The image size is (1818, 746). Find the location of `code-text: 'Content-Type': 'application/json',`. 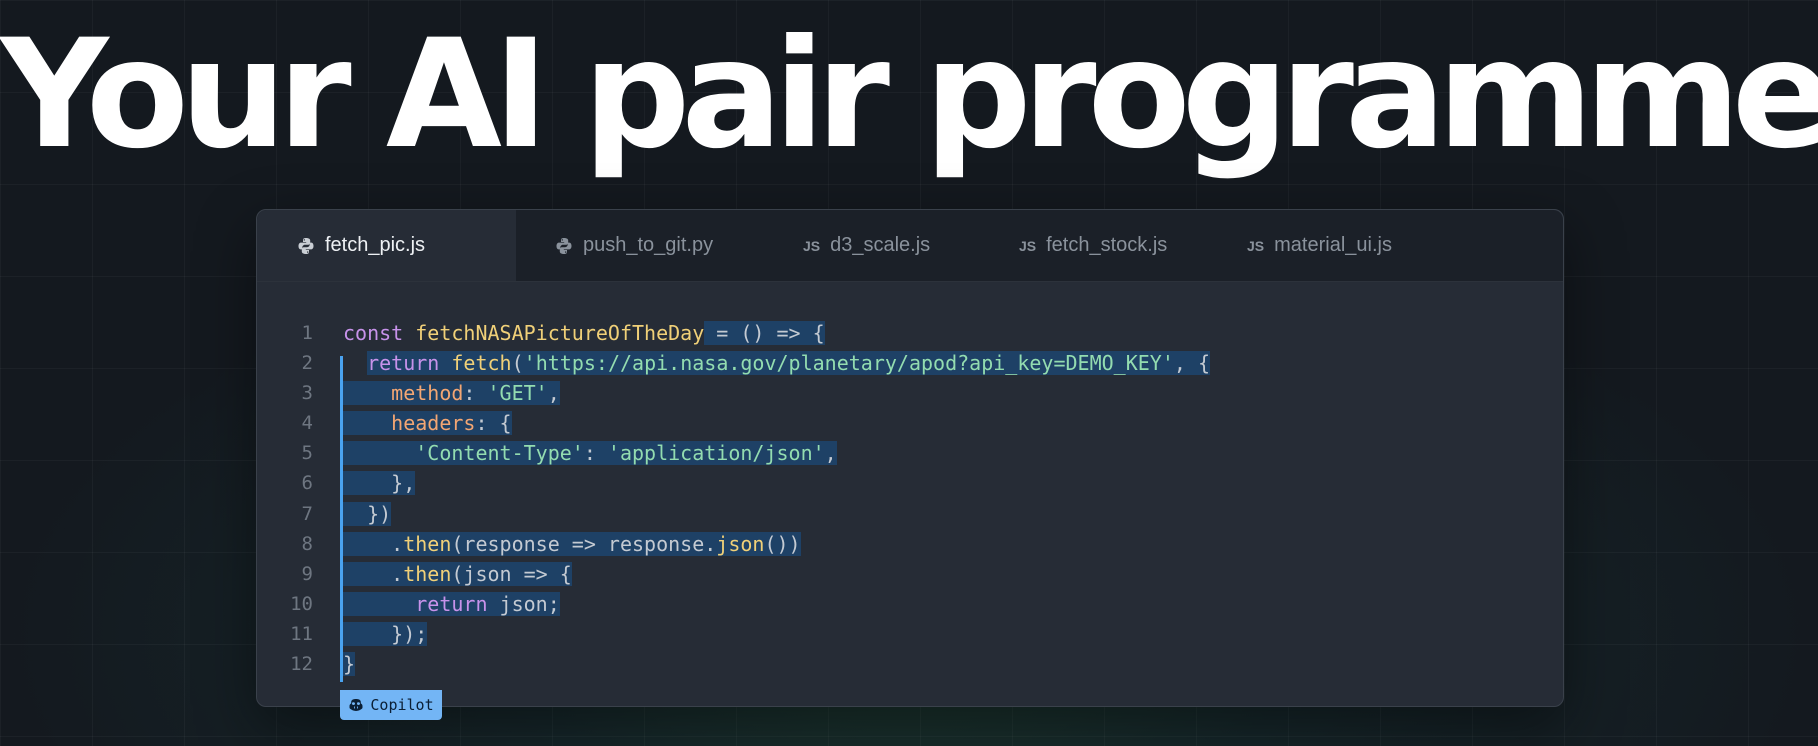

code-text: 'Content-Type': 'application/json', is located at coordinates (590, 453).